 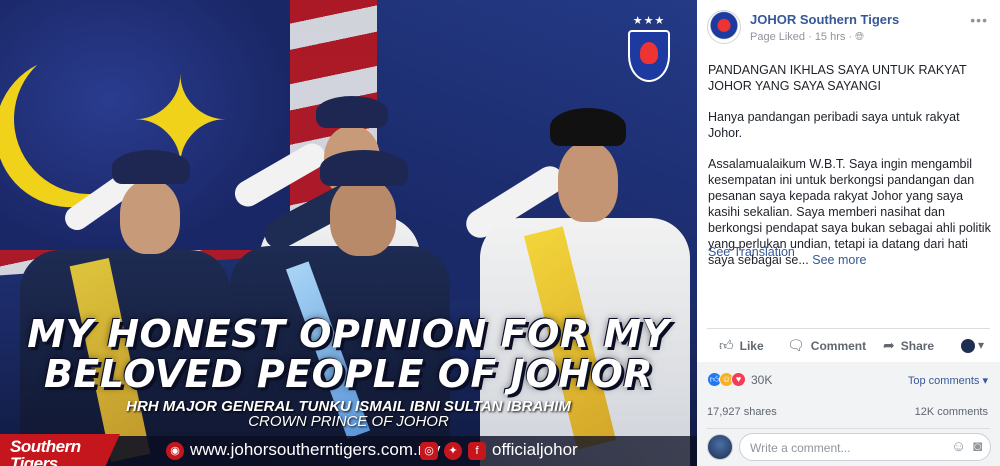 I want to click on globe-icon: ◉, so click(x=175, y=451).